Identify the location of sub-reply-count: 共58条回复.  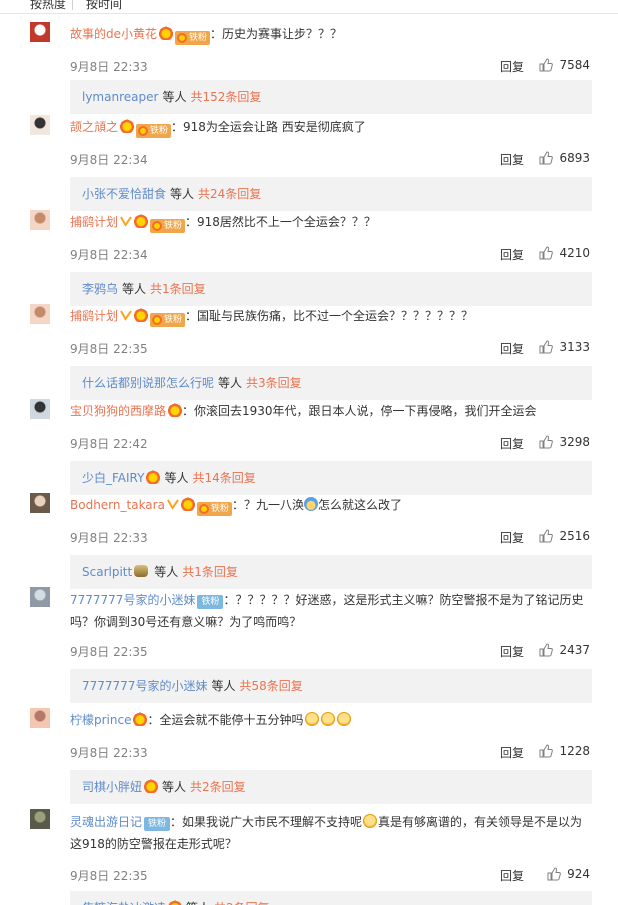
(270, 686).